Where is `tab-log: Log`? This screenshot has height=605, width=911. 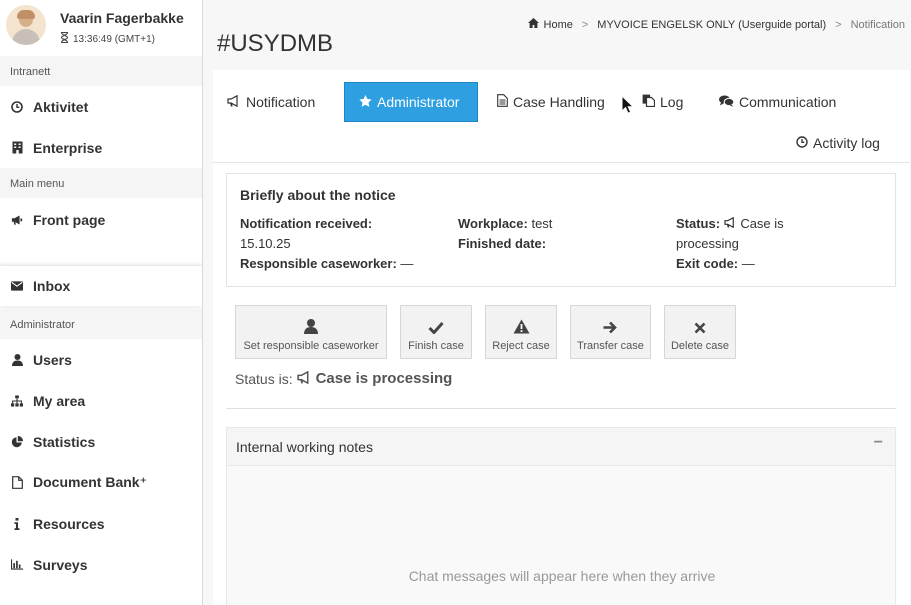 tab-log: Log is located at coordinates (662, 102).